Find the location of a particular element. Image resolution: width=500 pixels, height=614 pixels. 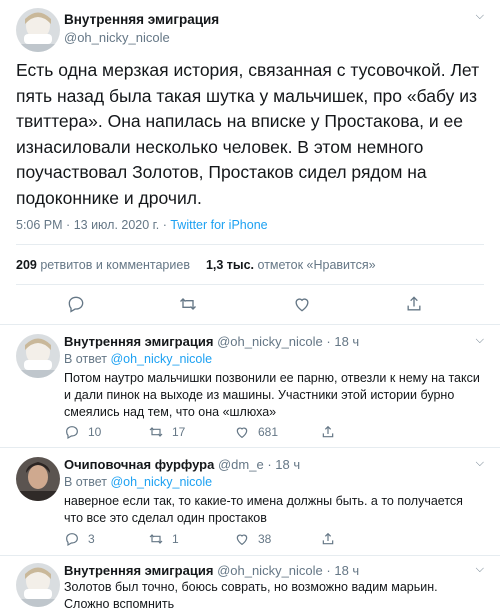

reply-count: 3 is located at coordinates (91, 539).